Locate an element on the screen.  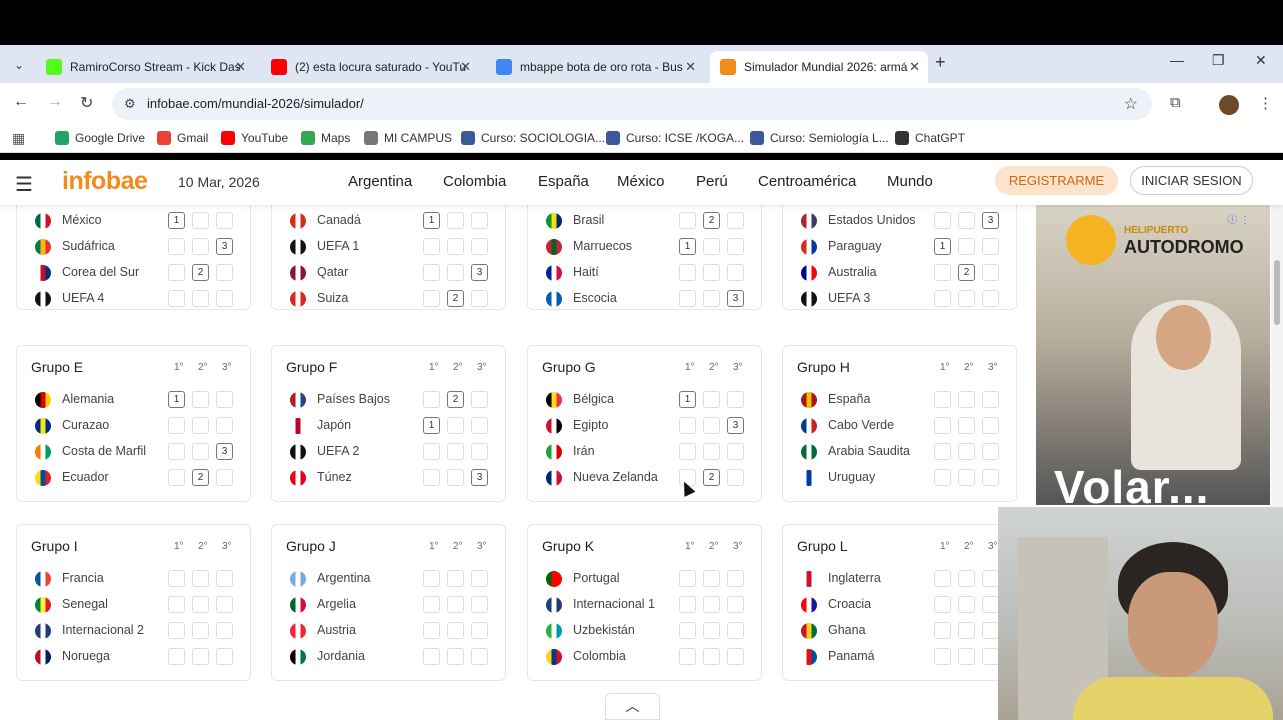
bookmark-item: Google Drive is located at coordinates (100, 138).